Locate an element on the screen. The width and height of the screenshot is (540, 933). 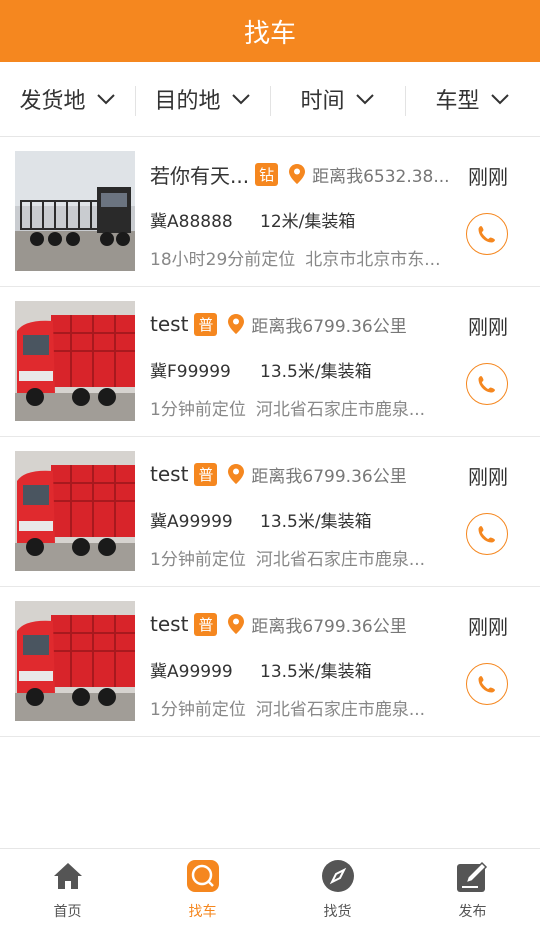
plate-number: 冀A88888 is located at coordinates (191, 221).